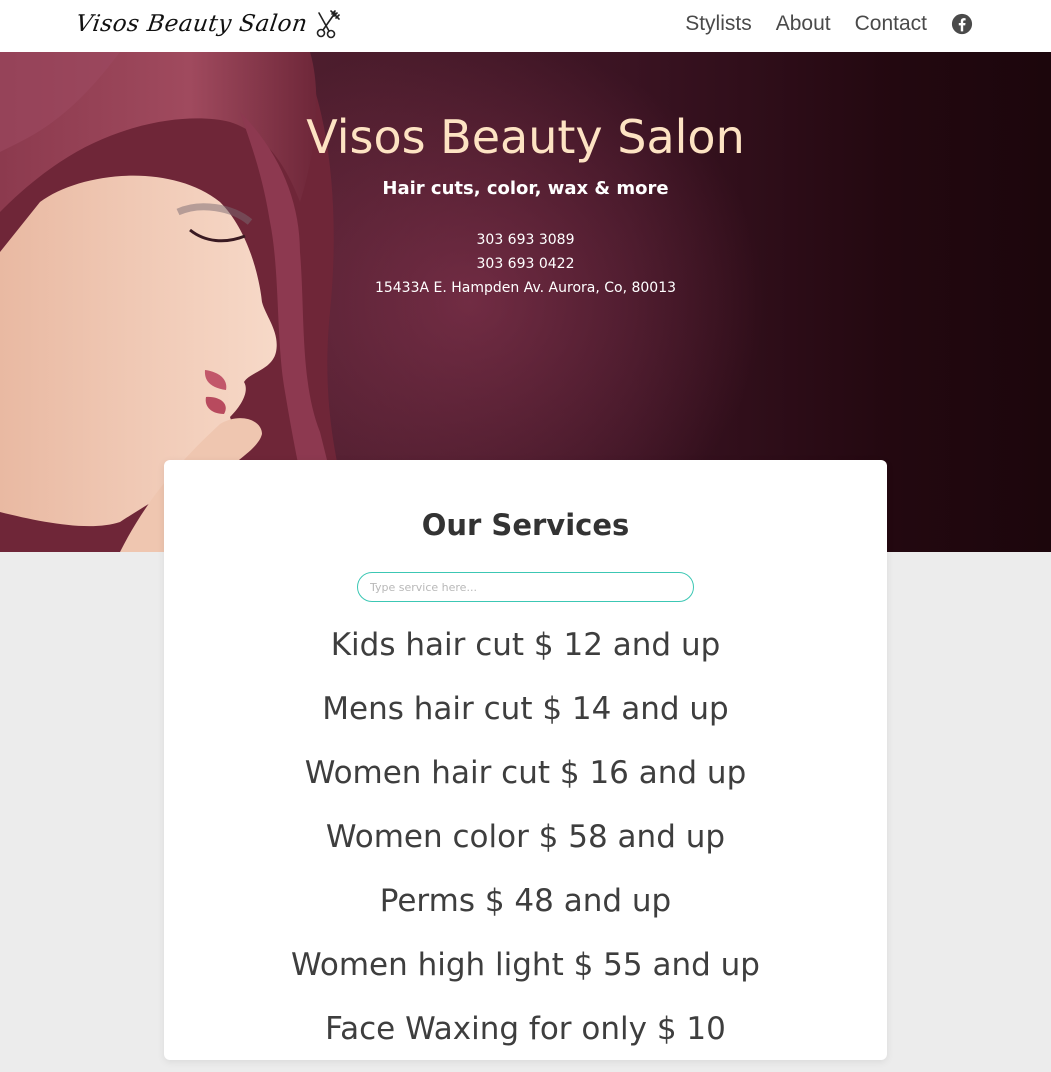  Describe the element at coordinates (525, 288) in the screenshot. I see `address: 15433A E. Hampden Av. Aurora, Co, 80013` at that location.